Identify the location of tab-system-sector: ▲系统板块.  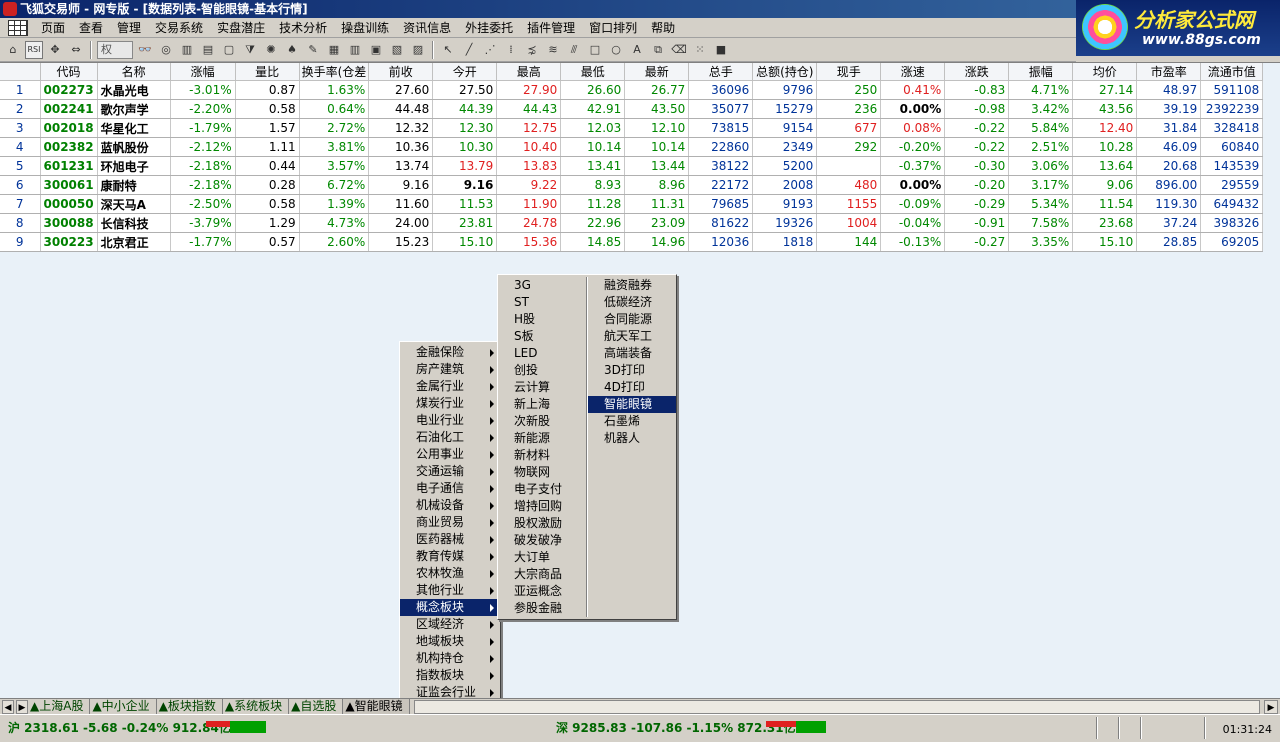
(256, 706).